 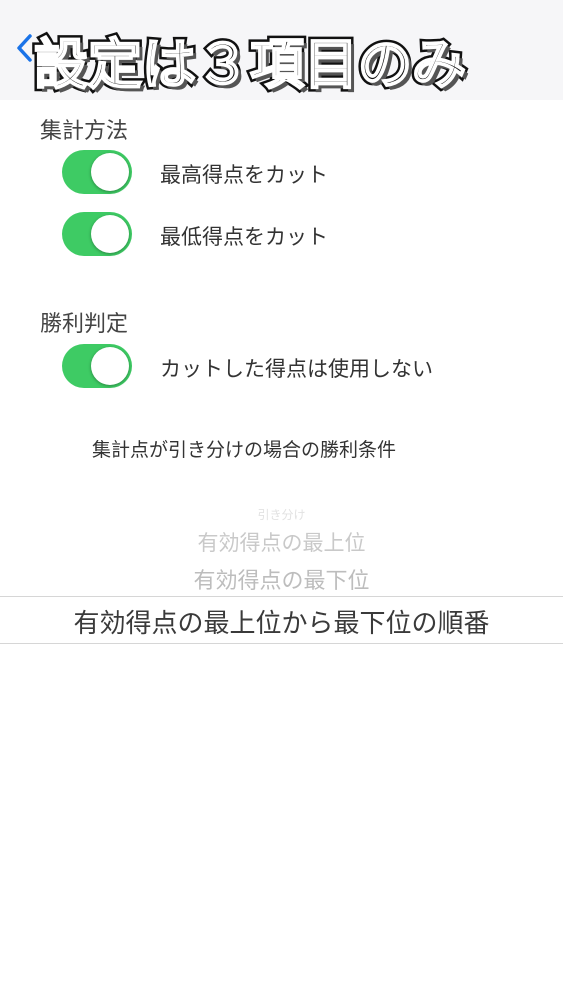 I want to click on section-header-victory: 勝利判定, so click(x=84, y=324).